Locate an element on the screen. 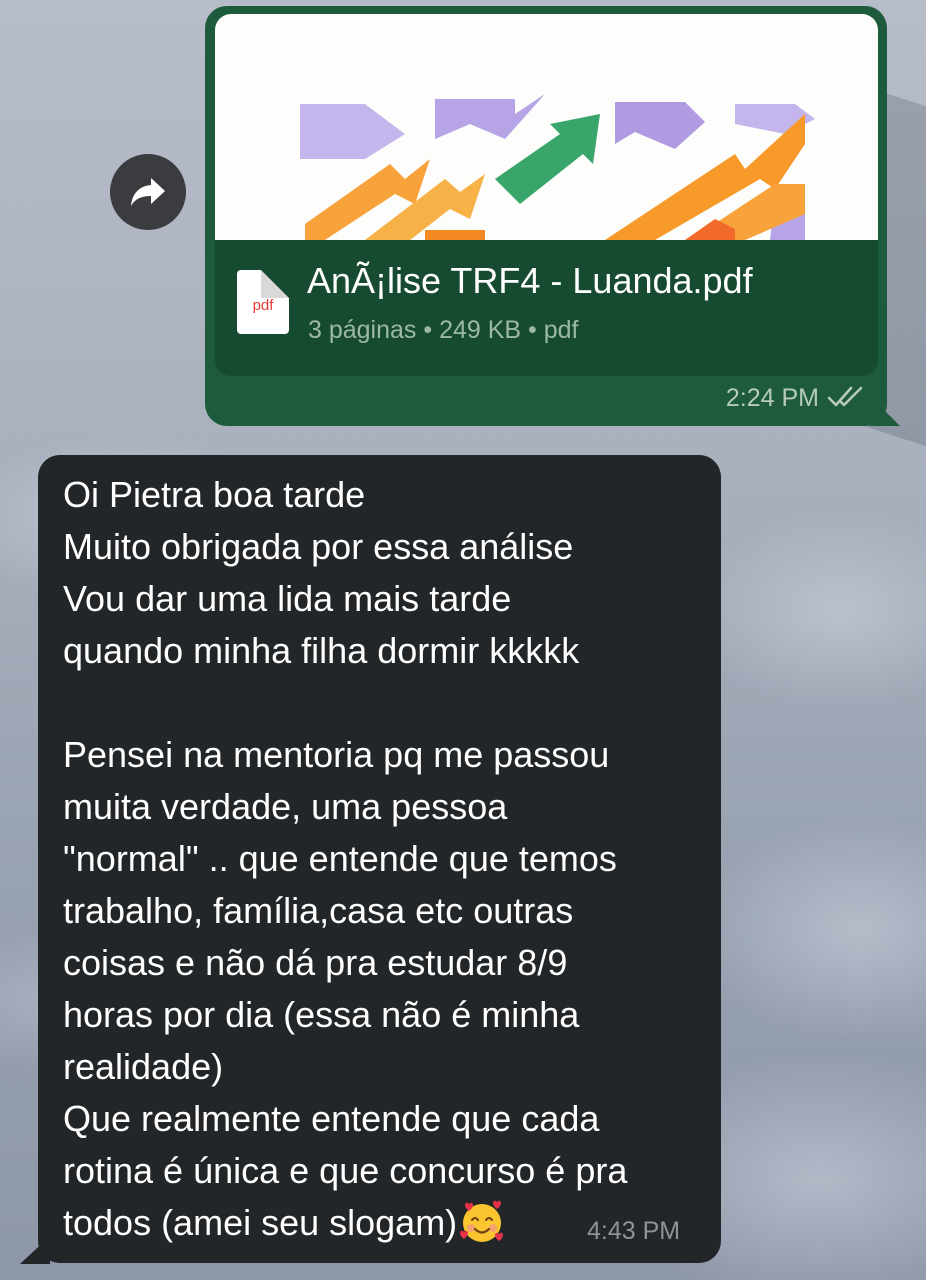  outgoing-message-time: 2:24 PM is located at coordinates (772, 398).